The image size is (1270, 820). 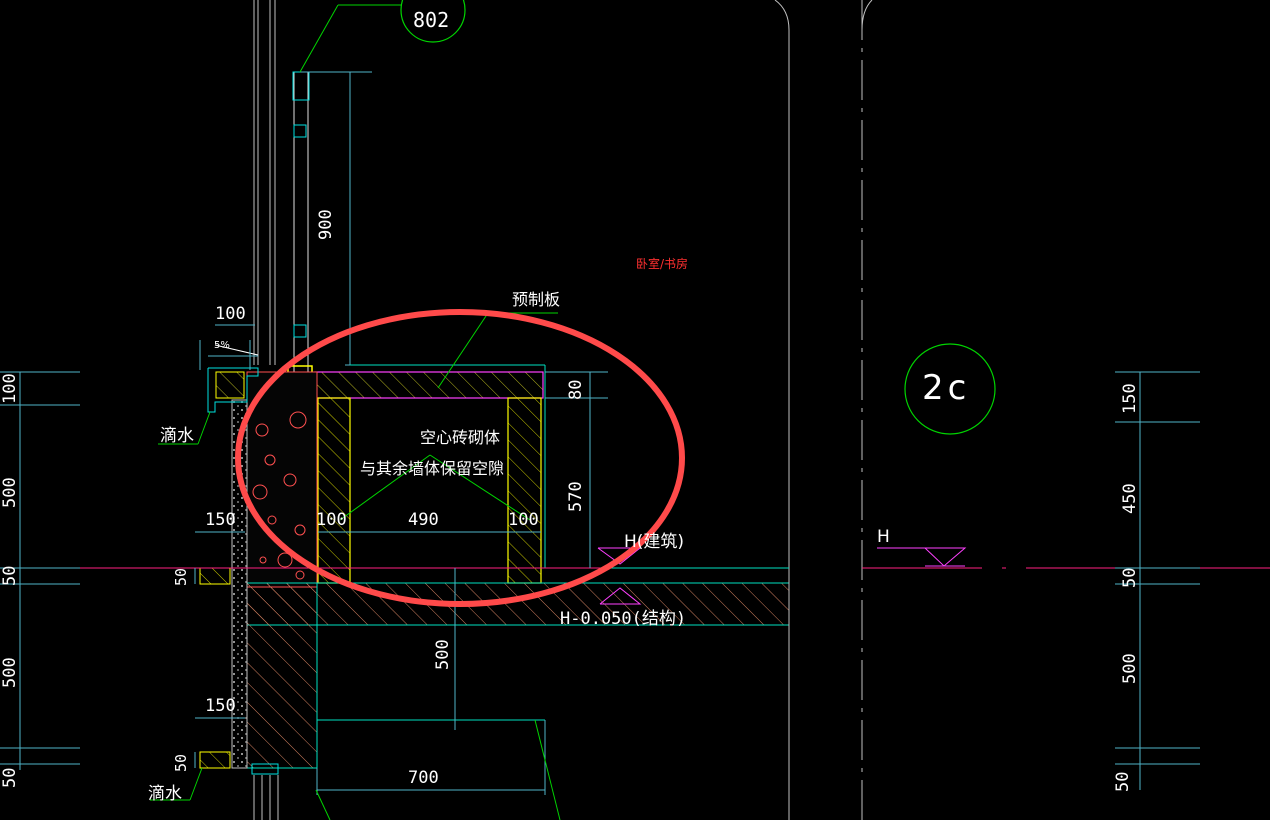 What do you see at coordinates (823, 410) in the screenshot?
I see `axis-lines` at bounding box center [823, 410].